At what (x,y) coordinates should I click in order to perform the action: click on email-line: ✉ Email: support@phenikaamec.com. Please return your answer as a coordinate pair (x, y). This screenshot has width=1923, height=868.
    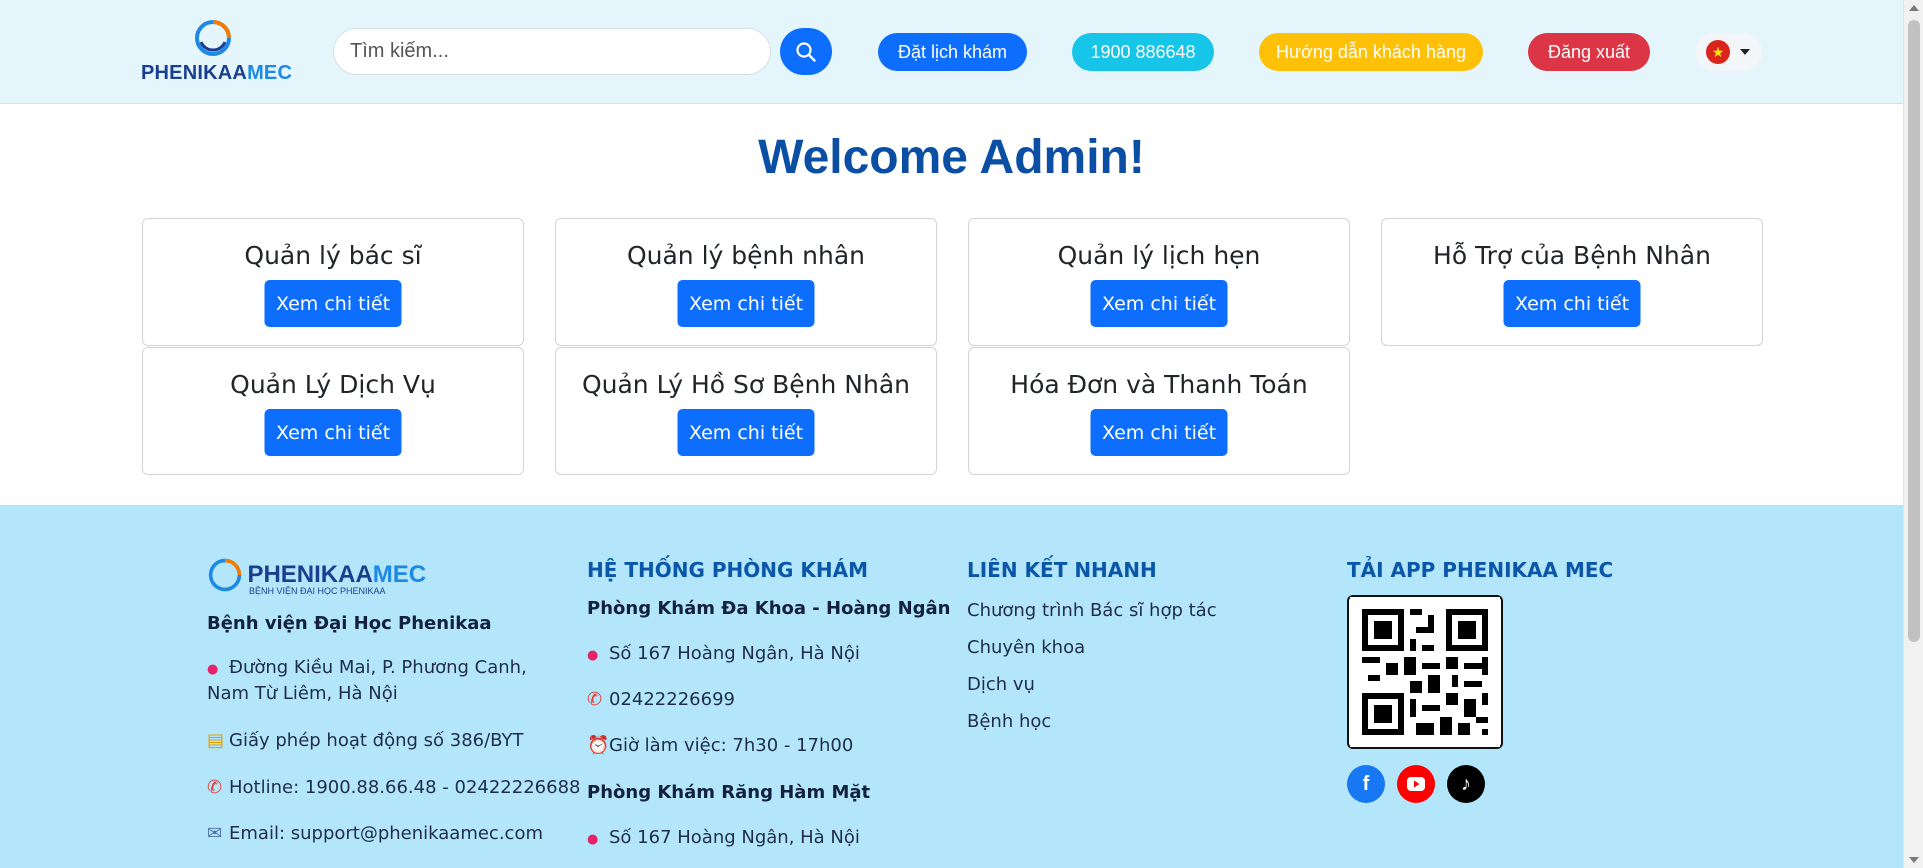
    Looking at the image, I should click on (375, 833).